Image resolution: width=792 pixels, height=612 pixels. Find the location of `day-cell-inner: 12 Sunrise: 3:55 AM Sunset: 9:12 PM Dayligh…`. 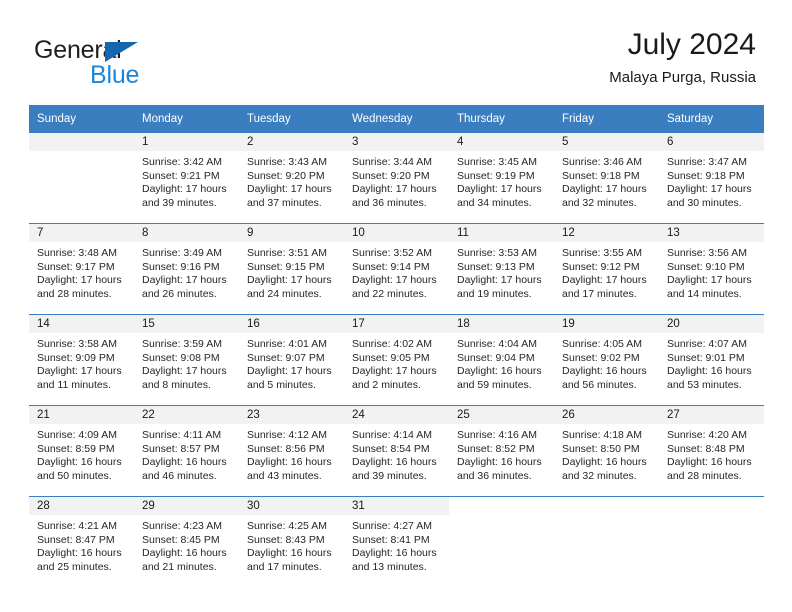

day-cell-inner: 12 Sunrise: 3:55 AM Sunset: 9:12 PM Dayligh… is located at coordinates (606, 269).